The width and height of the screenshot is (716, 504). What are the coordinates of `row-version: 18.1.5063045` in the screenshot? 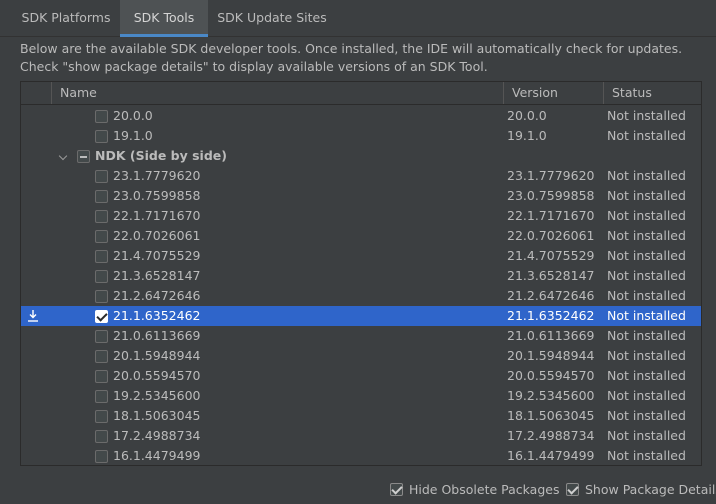 It's located at (551, 415).